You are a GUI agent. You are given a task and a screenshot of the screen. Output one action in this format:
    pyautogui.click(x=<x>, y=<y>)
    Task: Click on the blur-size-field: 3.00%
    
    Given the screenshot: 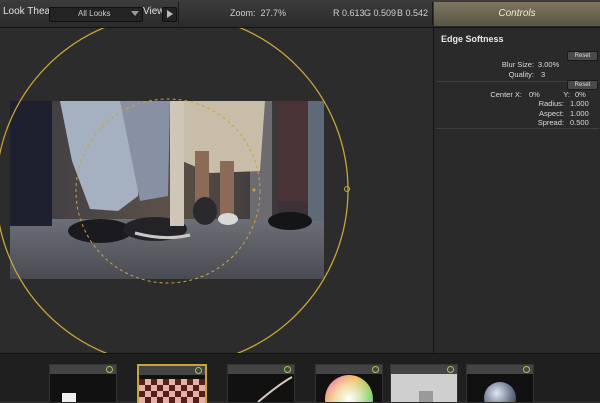 What is the action you would take?
    pyautogui.click(x=548, y=64)
    